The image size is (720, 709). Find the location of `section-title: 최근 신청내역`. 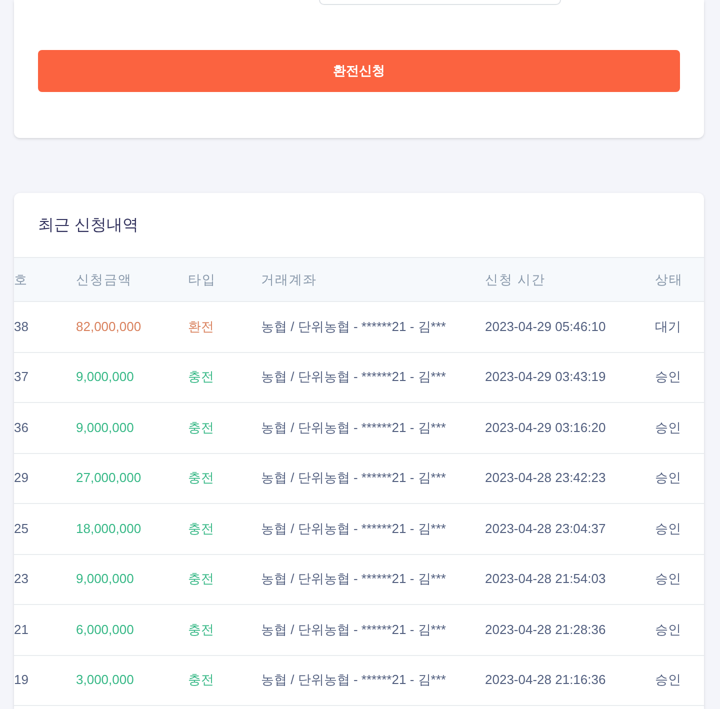

section-title: 최근 신청내역 is located at coordinates (88, 225).